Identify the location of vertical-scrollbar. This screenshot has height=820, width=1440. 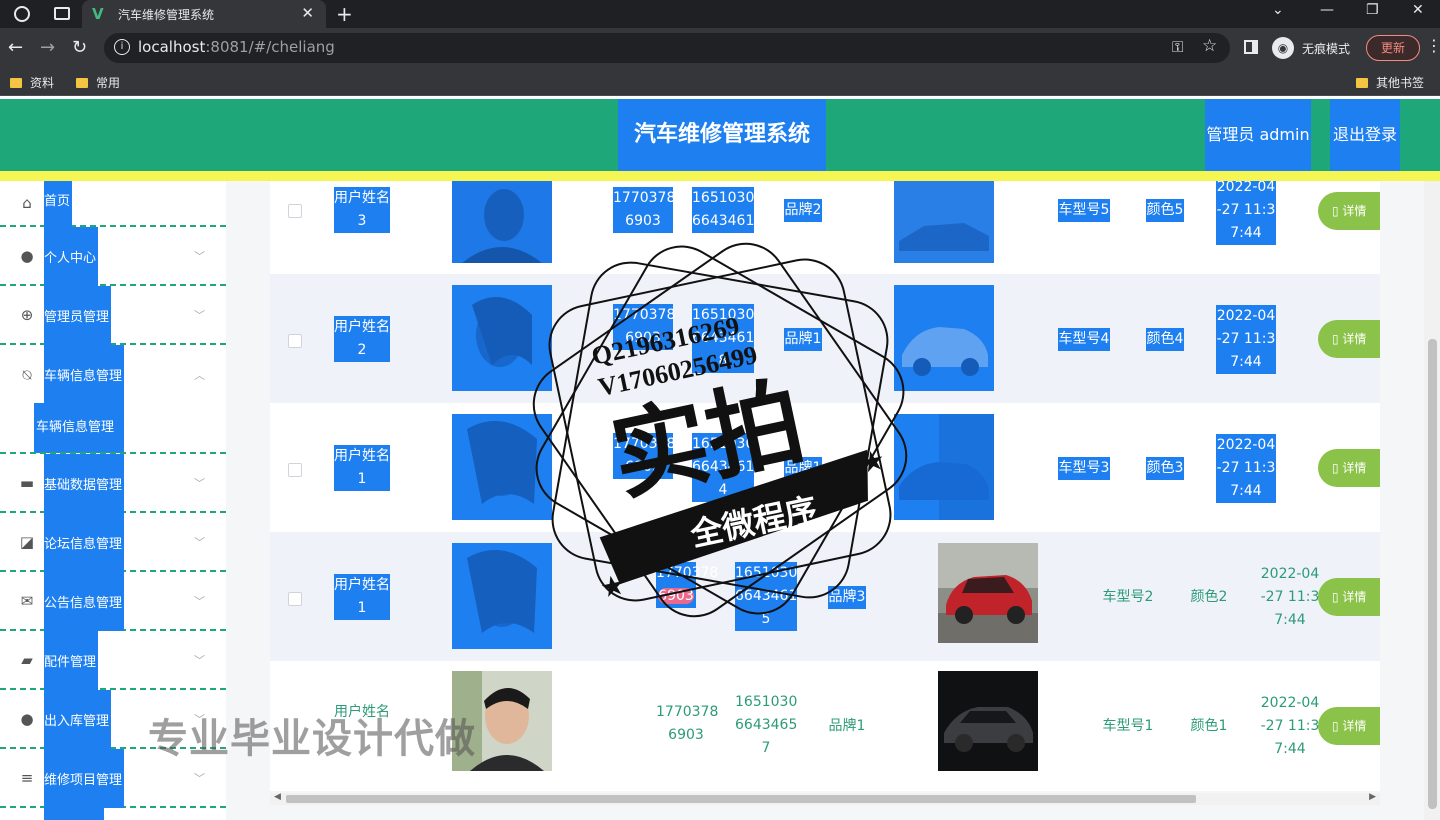
(1432, 500).